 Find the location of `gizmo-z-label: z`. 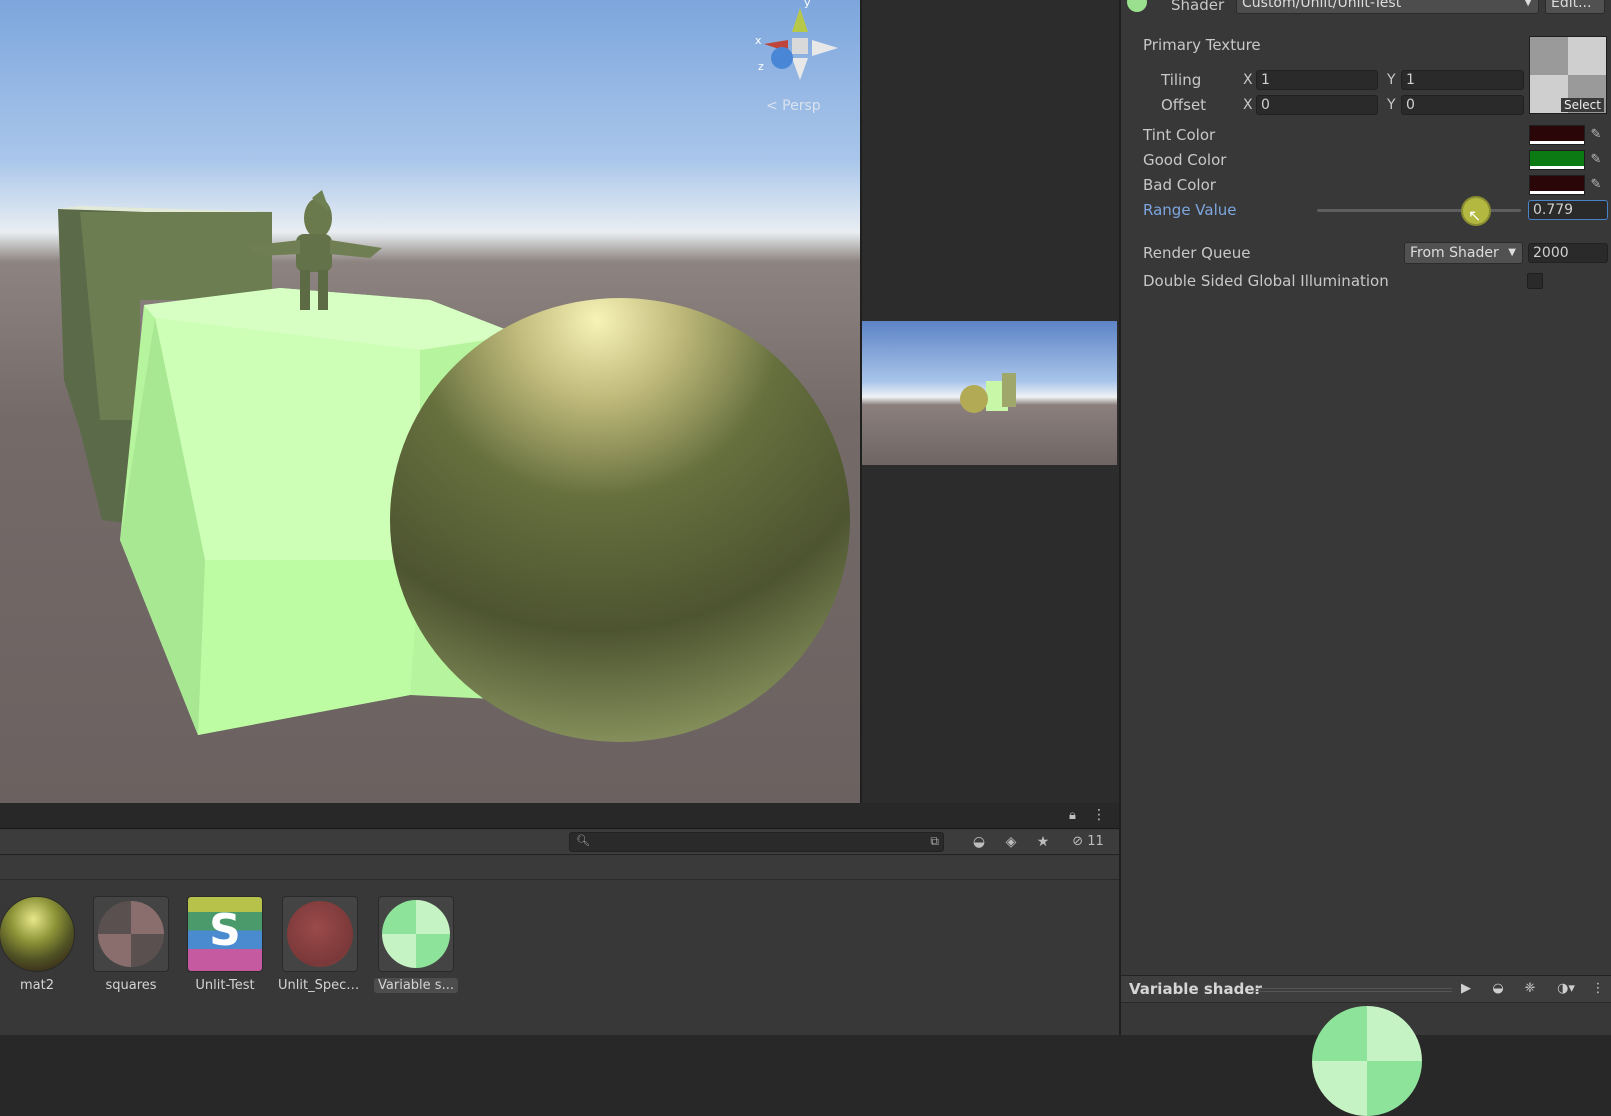

gizmo-z-label: z is located at coordinates (761, 66).